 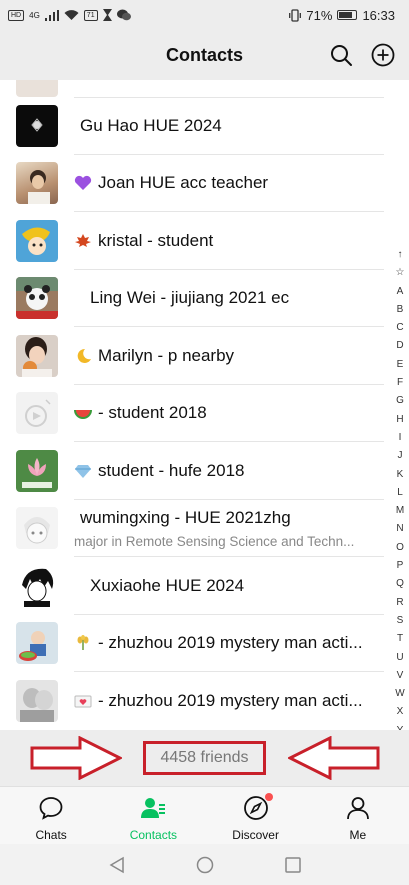 I want to click on index-letter: L, so click(x=400, y=493).